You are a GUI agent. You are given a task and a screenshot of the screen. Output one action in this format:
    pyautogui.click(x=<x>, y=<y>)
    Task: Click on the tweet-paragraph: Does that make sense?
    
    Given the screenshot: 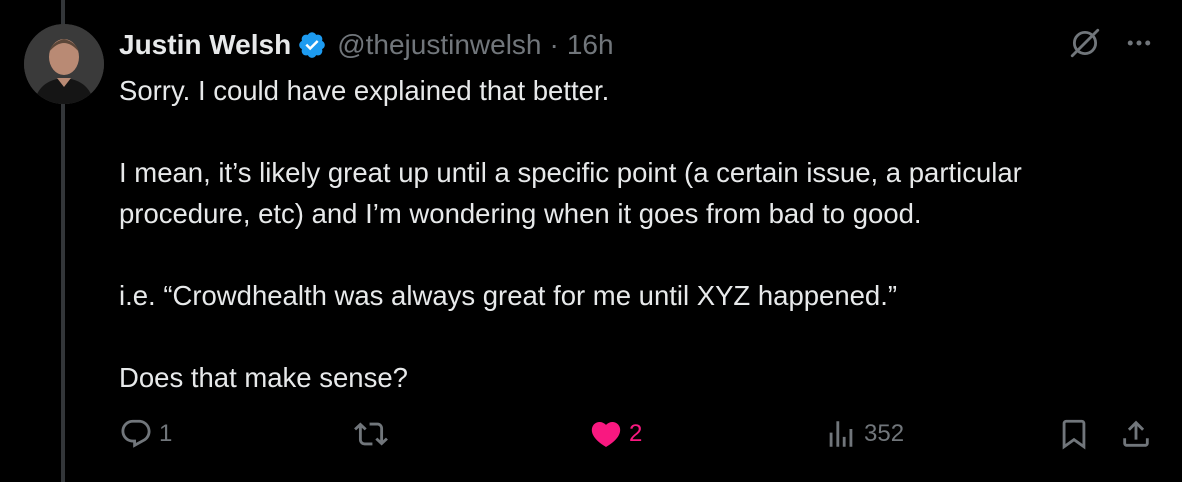 What is the action you would take?
    pyautogui.click(x=263, y=377)
    